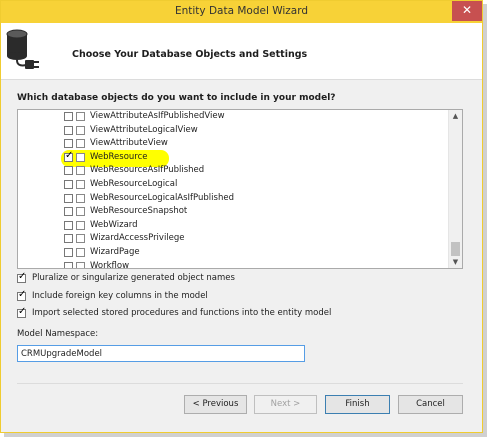 The image size is (487, 437). Describe the element at coordinates (115, 252) in the screenshot. I see `tree-item-label: WizardPage` at that location.